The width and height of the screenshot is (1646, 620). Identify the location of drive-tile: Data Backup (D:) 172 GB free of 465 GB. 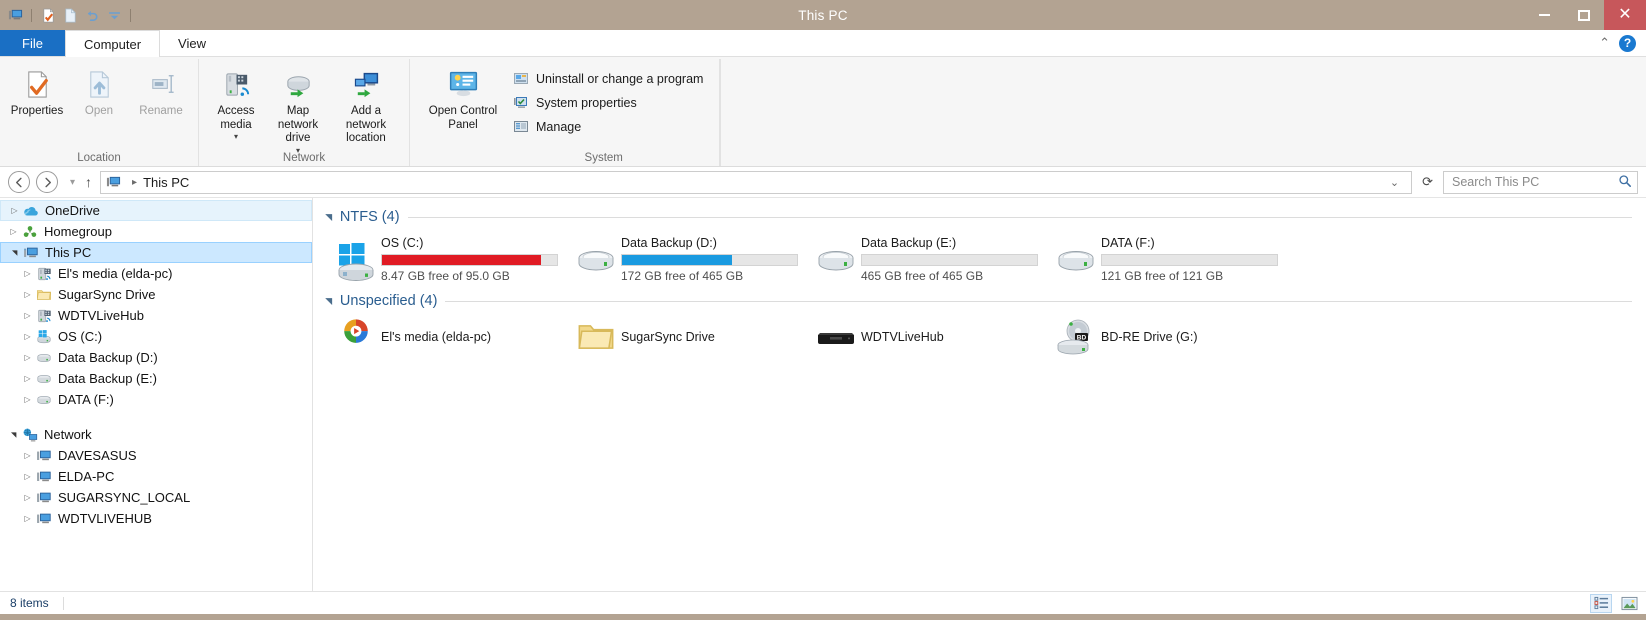
(683, 258).